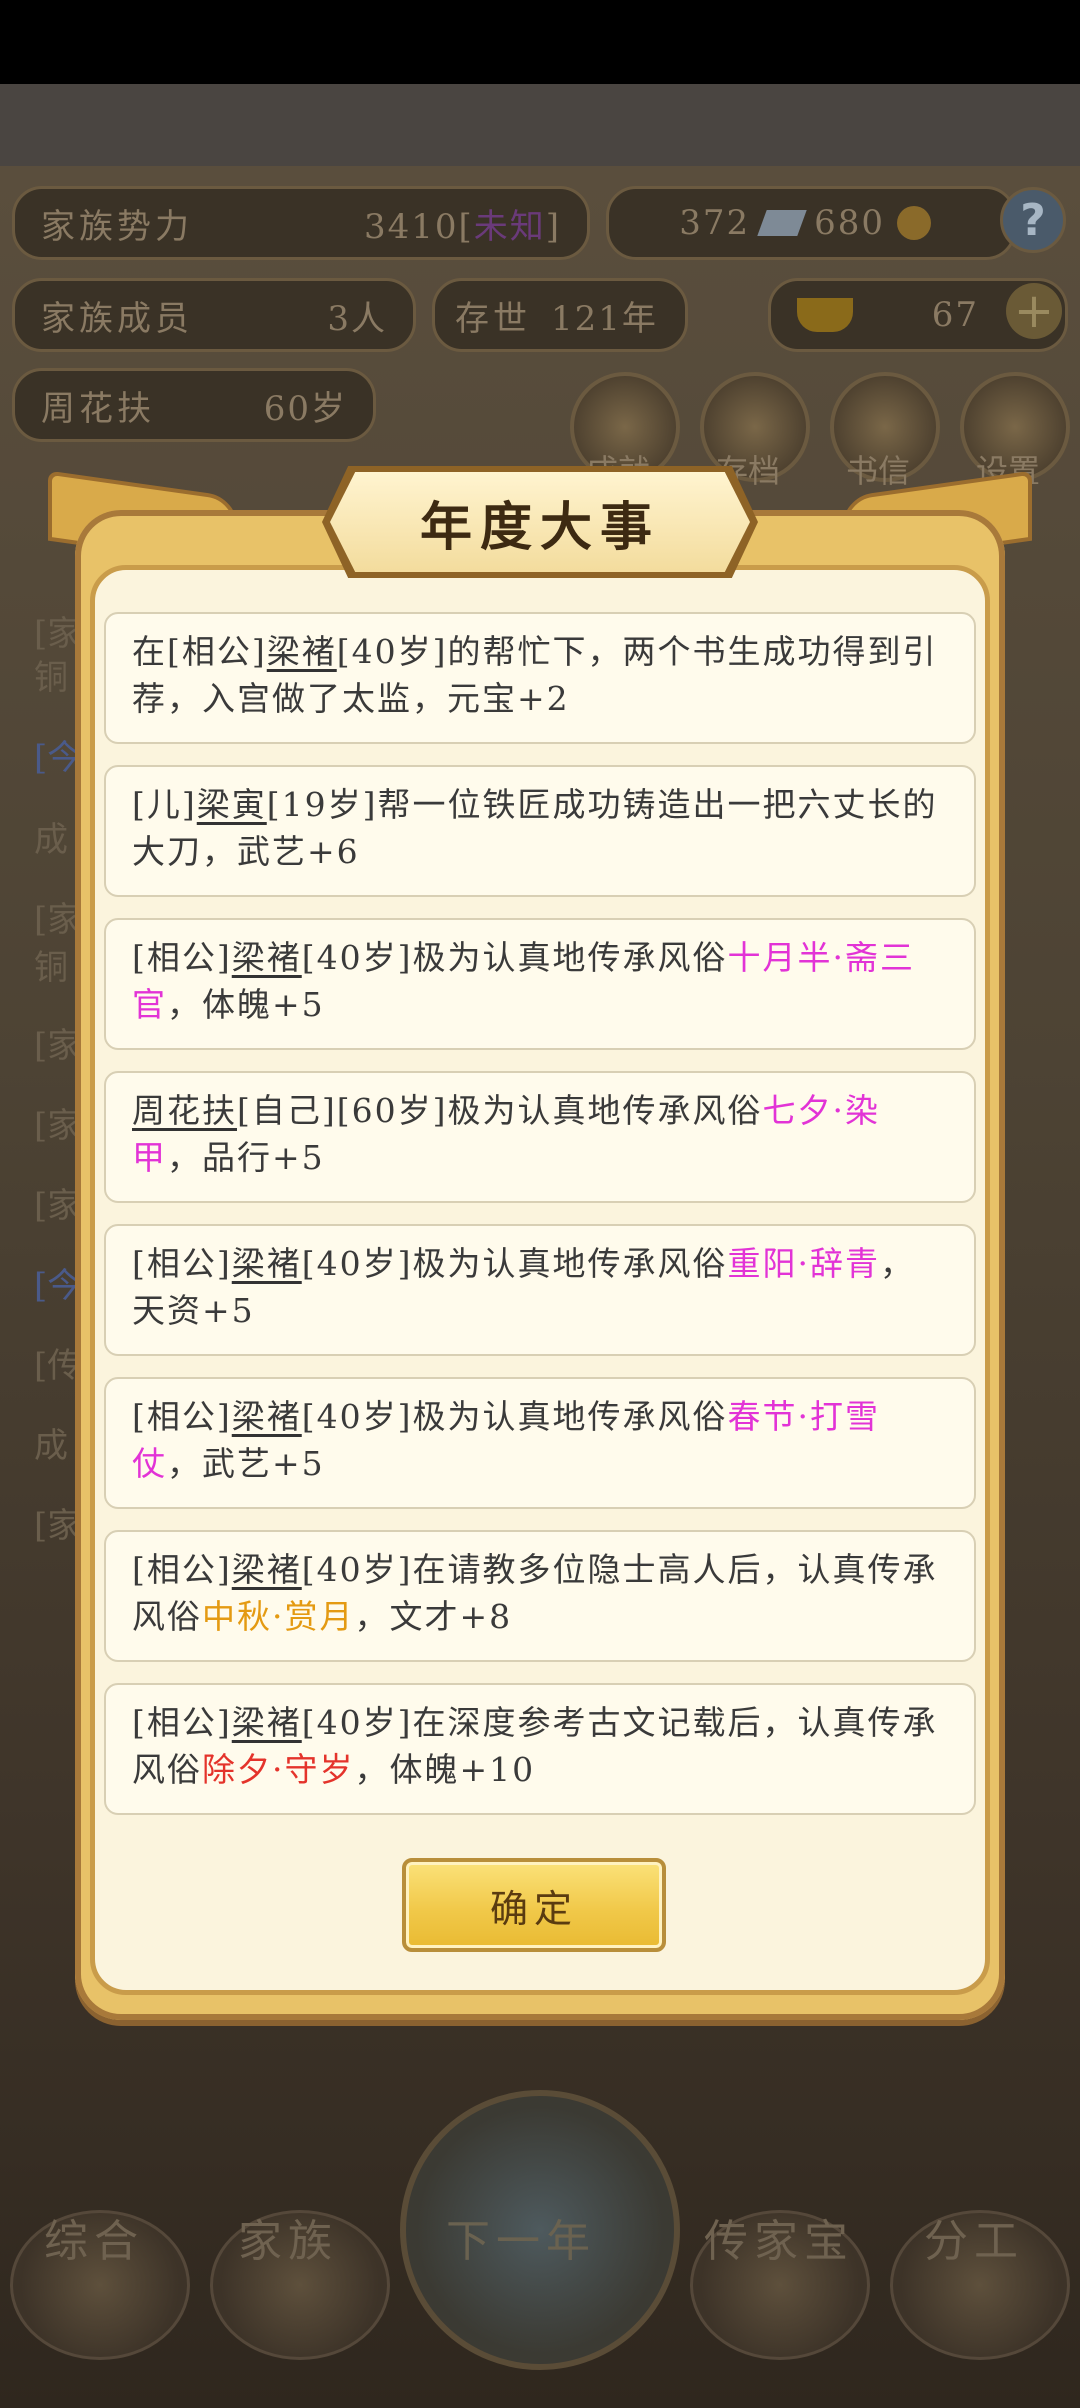 The height and width of the screenshot is (2408, 1080). Describe the element at coordinates (782, 223) in the screenshot. I see `silver-icon` at that location.